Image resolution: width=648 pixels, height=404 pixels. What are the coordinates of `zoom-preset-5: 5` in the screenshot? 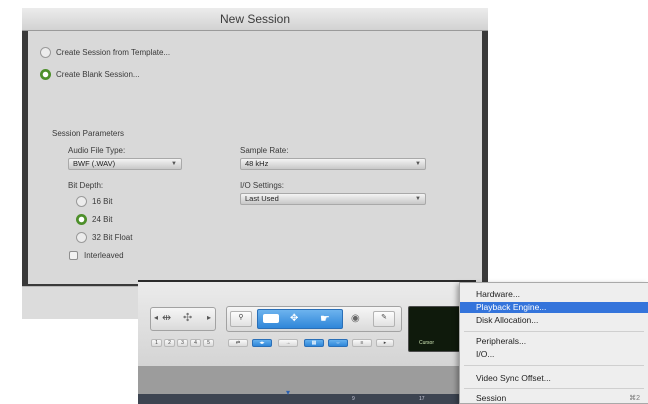 It's located at (208, 343).